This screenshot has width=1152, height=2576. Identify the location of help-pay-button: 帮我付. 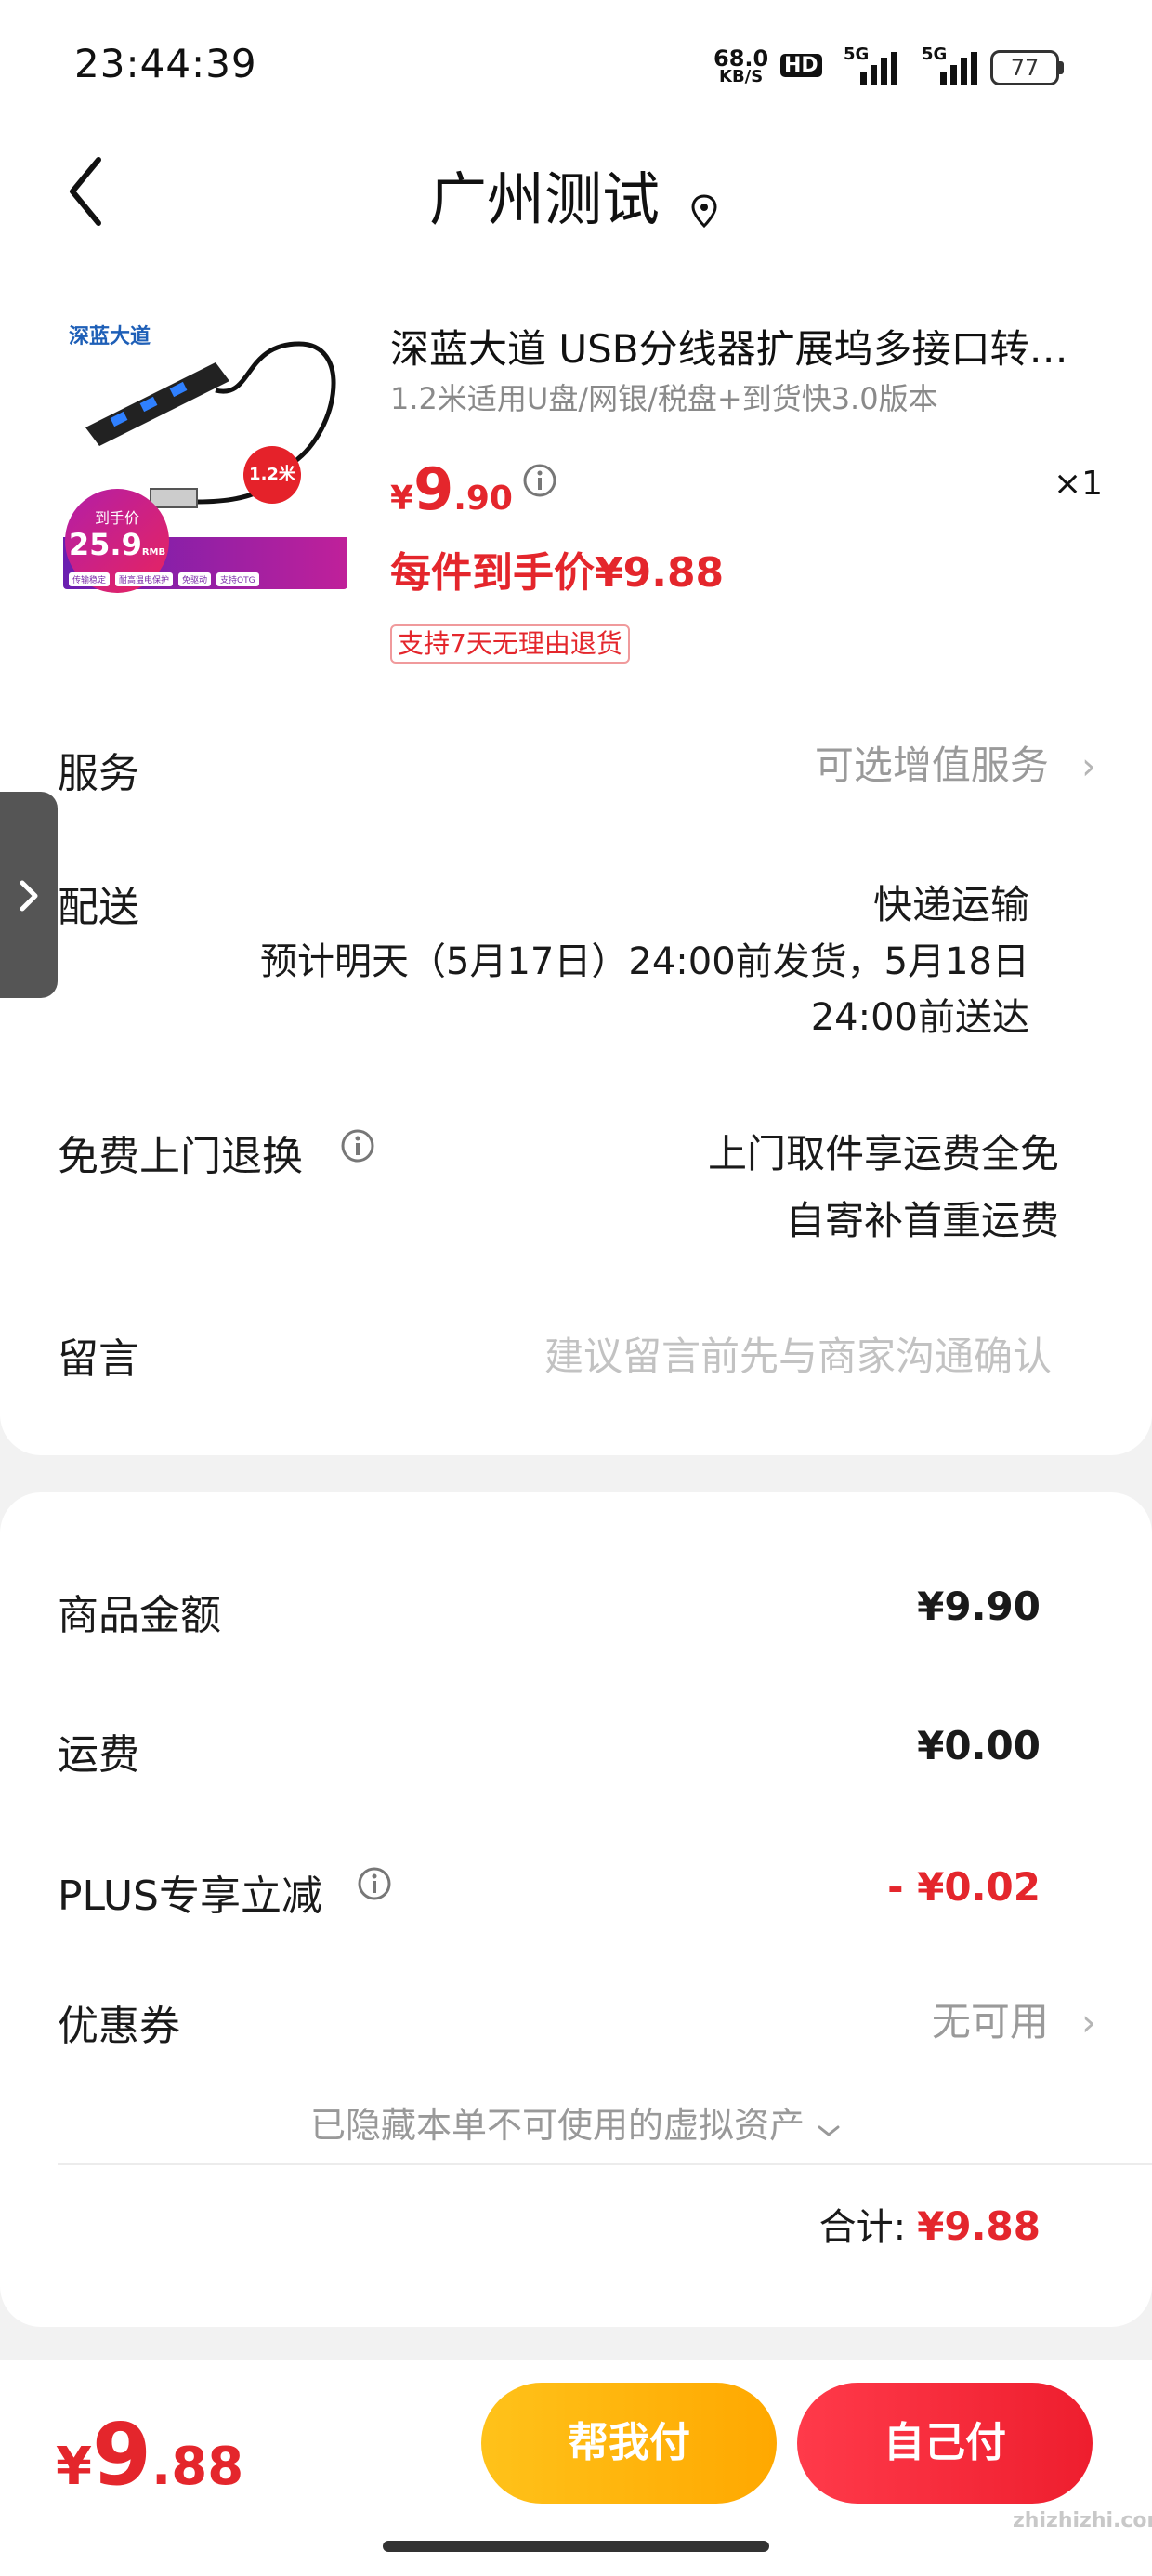
(629, 2443).